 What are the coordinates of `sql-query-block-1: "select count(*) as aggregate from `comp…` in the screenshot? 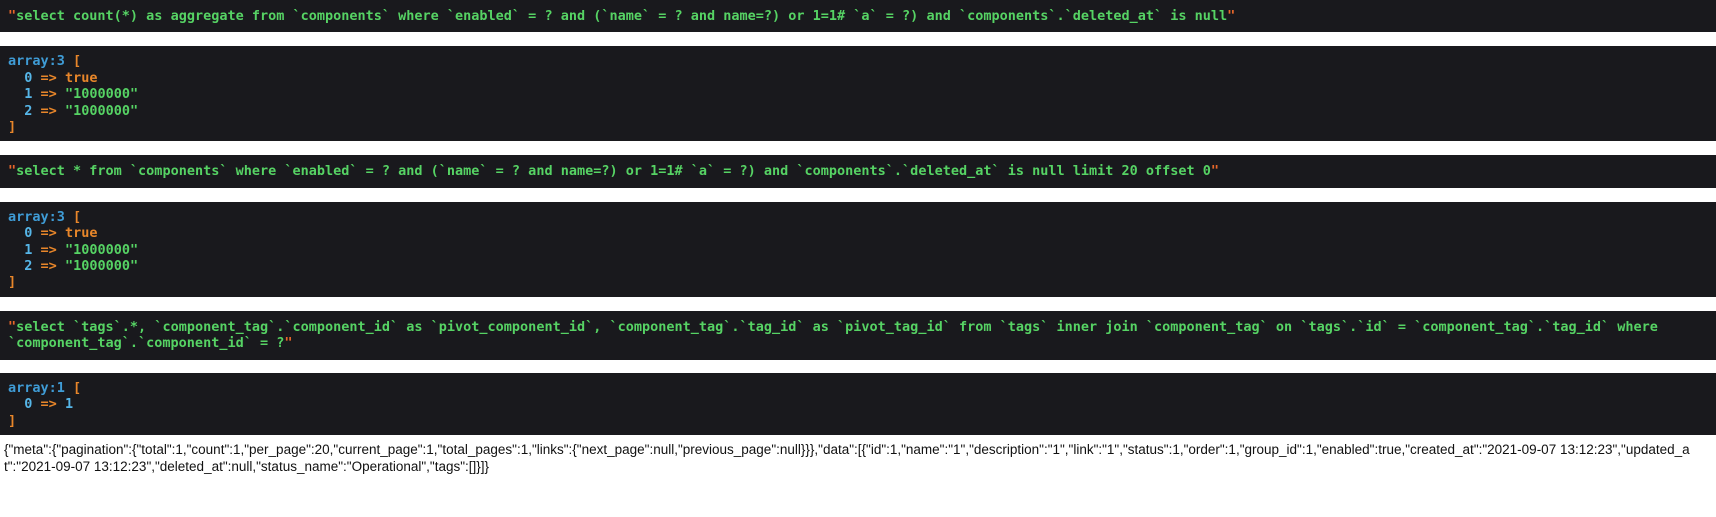 It's located at (858, 16).